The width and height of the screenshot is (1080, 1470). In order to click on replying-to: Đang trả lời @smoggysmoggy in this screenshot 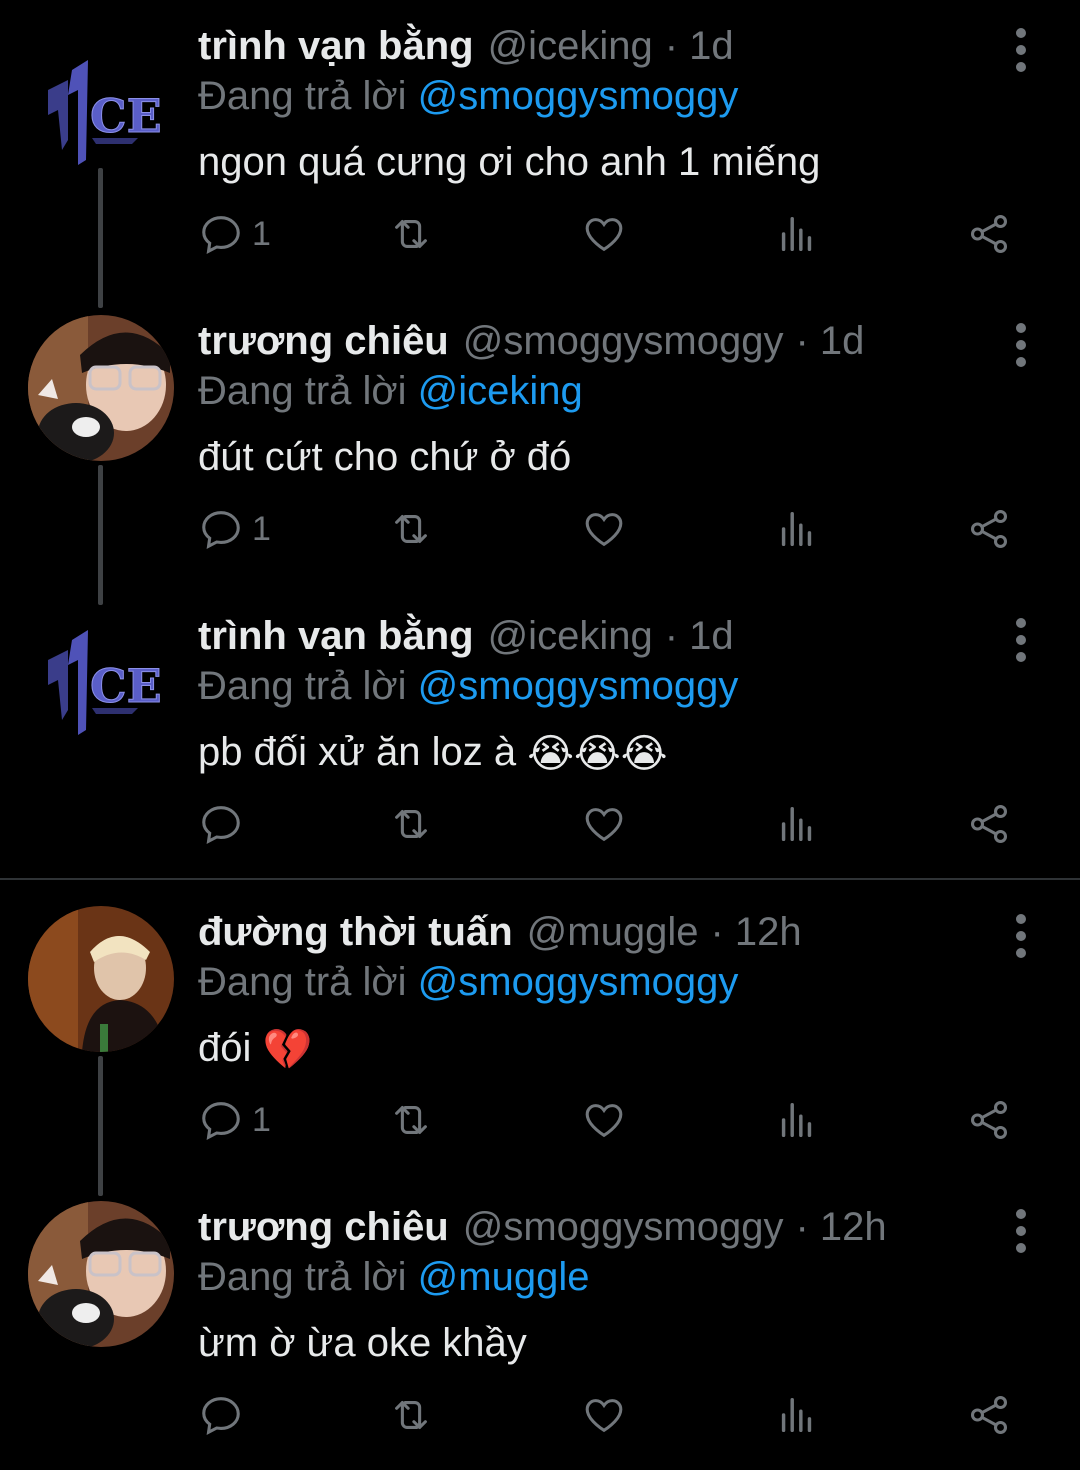, I will do `click(468, 96)`.